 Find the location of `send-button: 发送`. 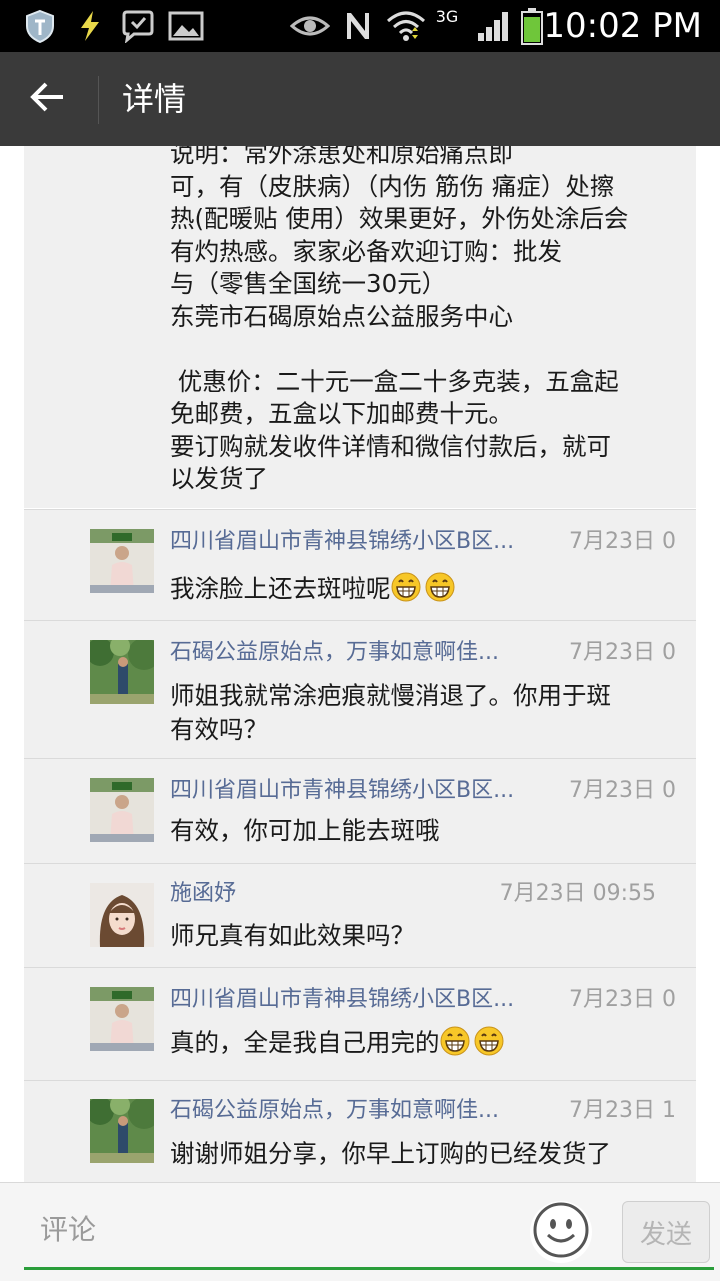

send-button: 发送 is located at coordinates (666, 1232).